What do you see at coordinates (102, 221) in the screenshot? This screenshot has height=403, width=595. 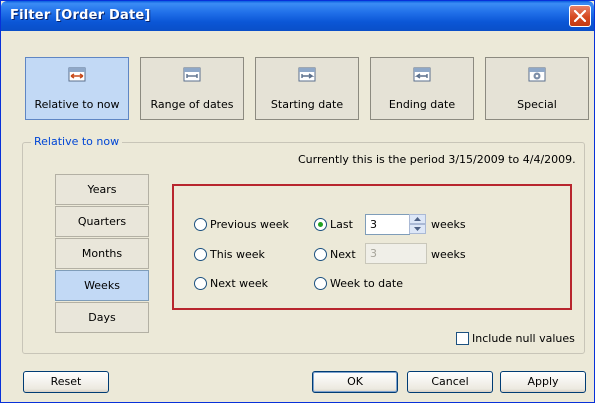 I see `tab-quarters: Quarters` at bounding box center [102, 221].